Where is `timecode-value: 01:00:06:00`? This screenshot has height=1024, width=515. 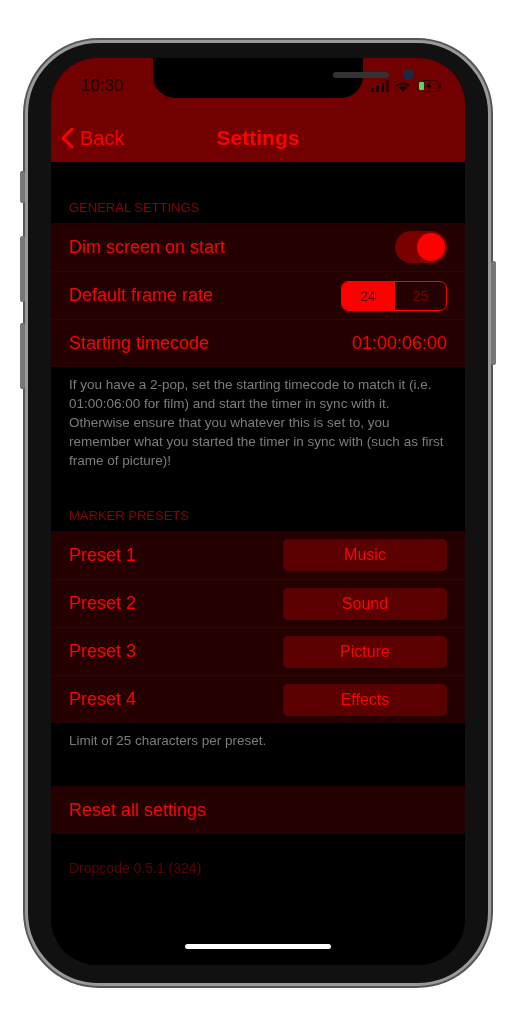 timecode-value: 01:00:06:00 is located at coordinates (399, 343).